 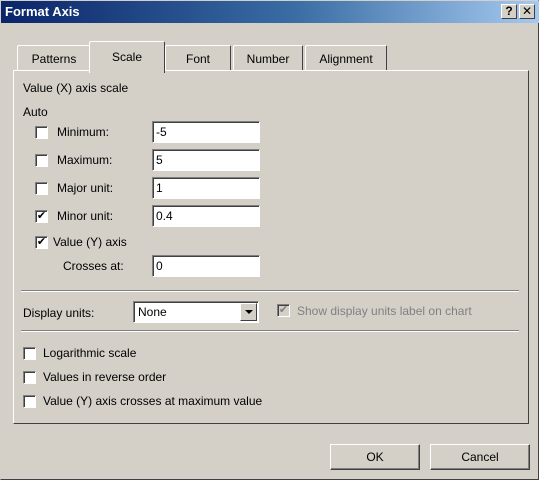 I want to click on minimum-input, so click(x=206, y=132).